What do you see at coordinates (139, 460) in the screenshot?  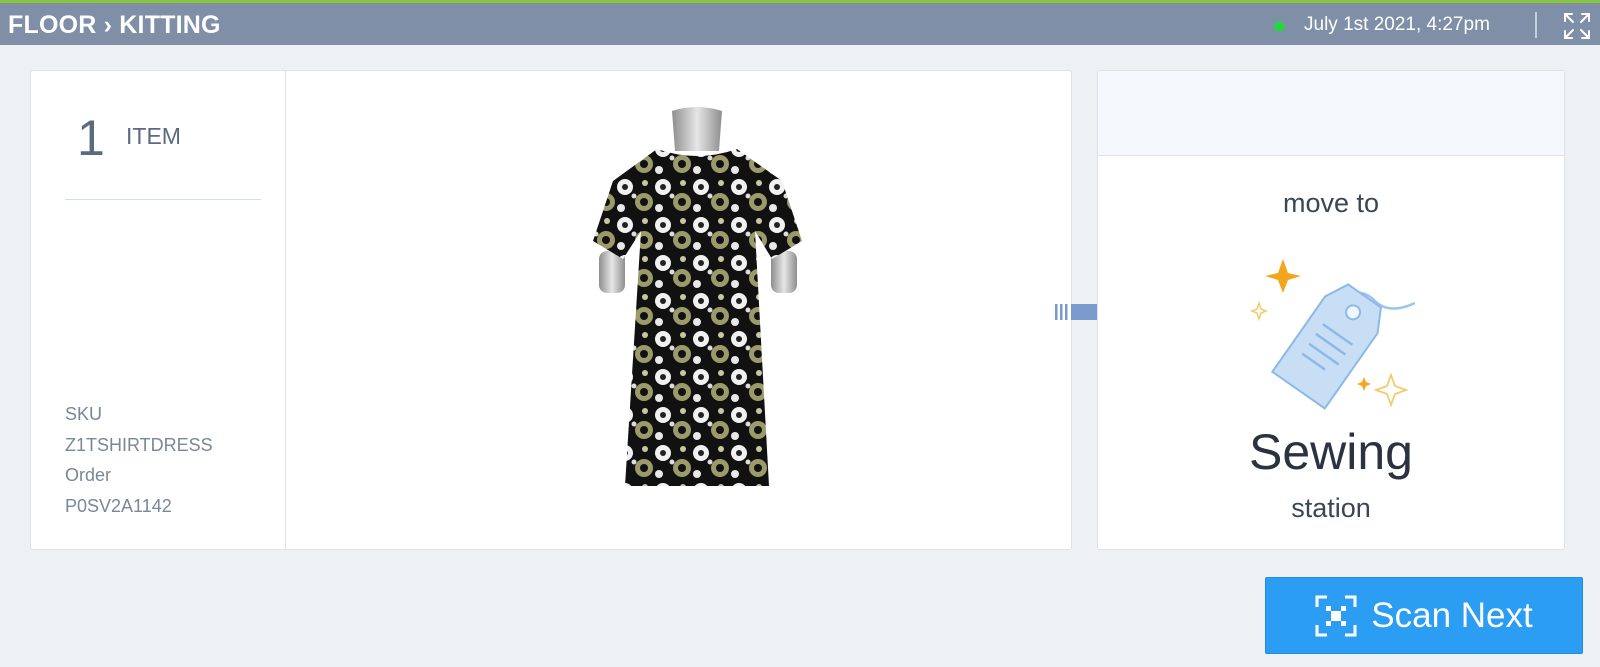 I see `item-meta: SKU Z1TSHIRTDRESS Order P0SV2A1142` at bounding box center [139, 460].